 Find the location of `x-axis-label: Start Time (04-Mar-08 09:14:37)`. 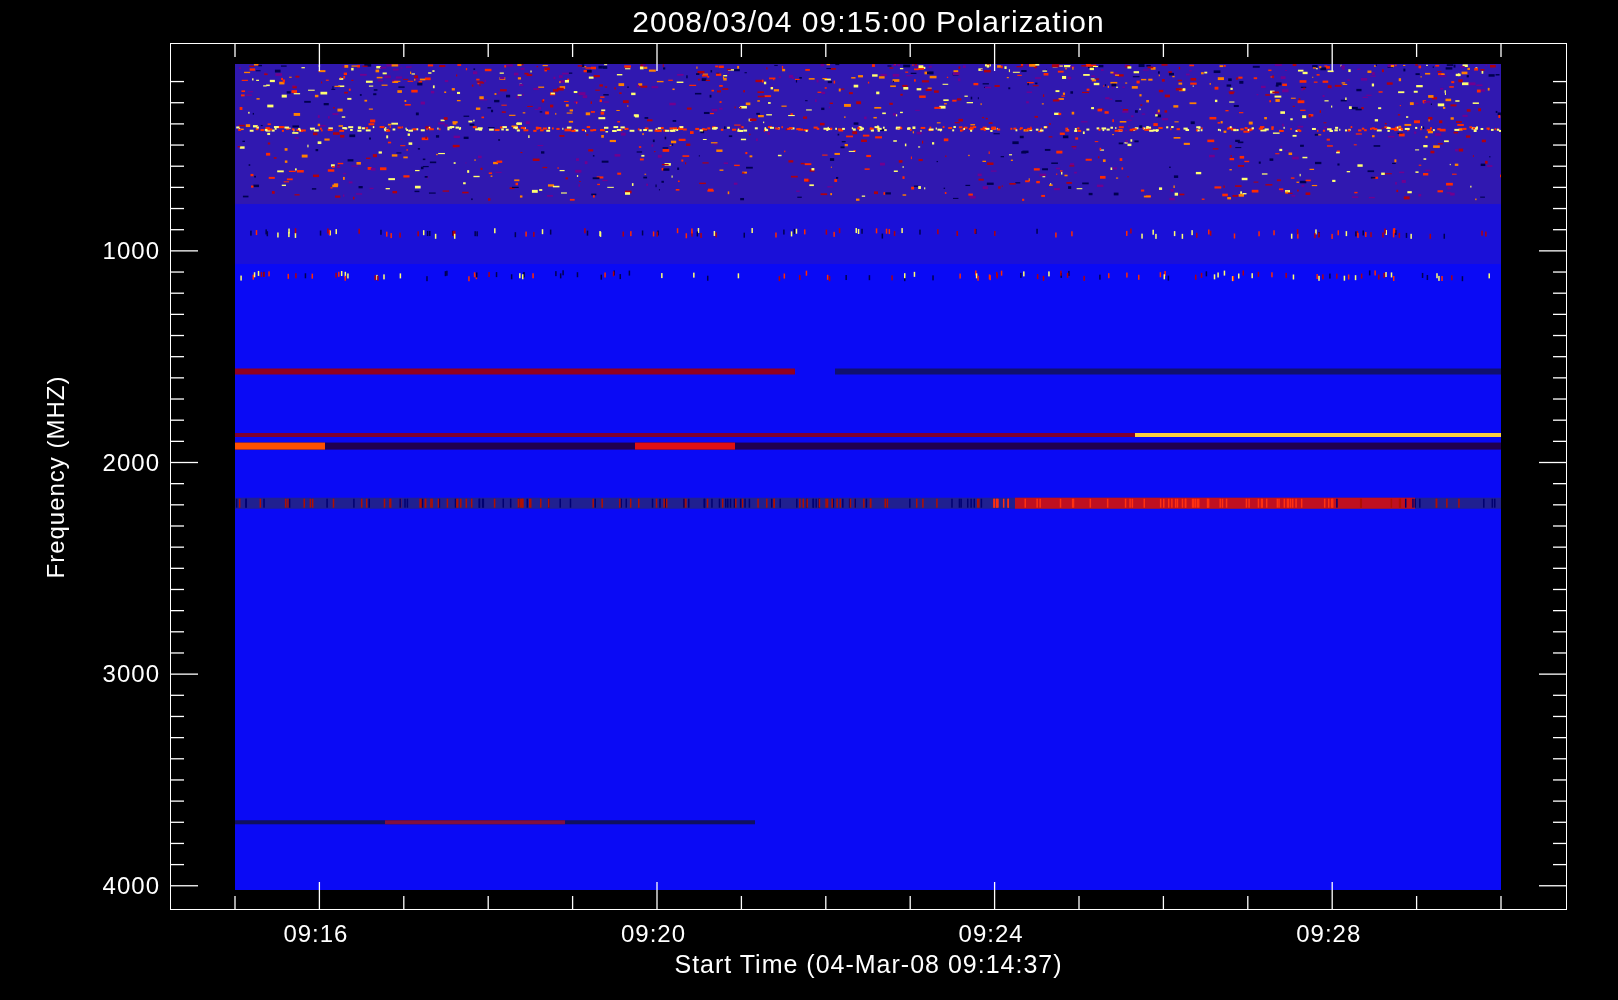

x-axis-label: Start Time (04-Mar-08 09:14:37) is located at coordinates (868, 964).